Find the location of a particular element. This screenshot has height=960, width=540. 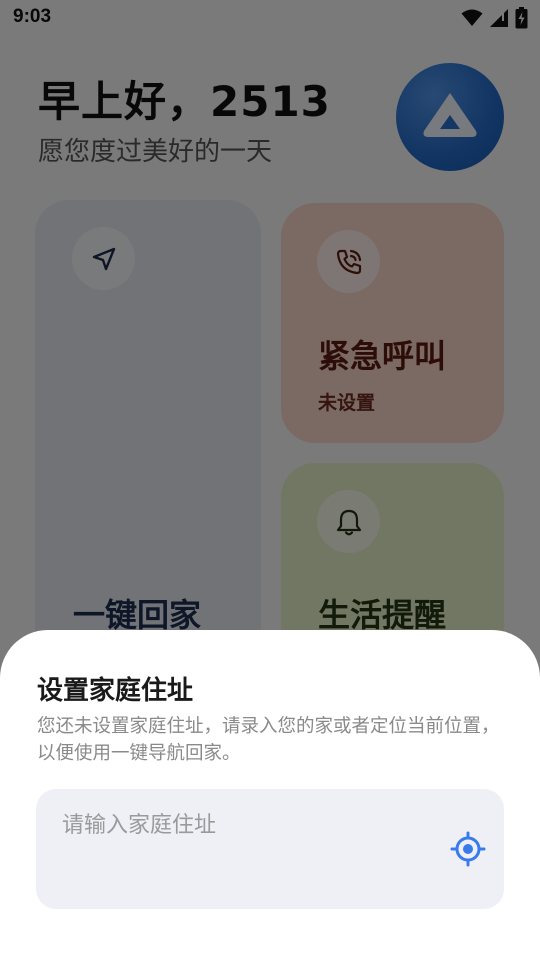

locate-button is located at coordinates (468, 849).